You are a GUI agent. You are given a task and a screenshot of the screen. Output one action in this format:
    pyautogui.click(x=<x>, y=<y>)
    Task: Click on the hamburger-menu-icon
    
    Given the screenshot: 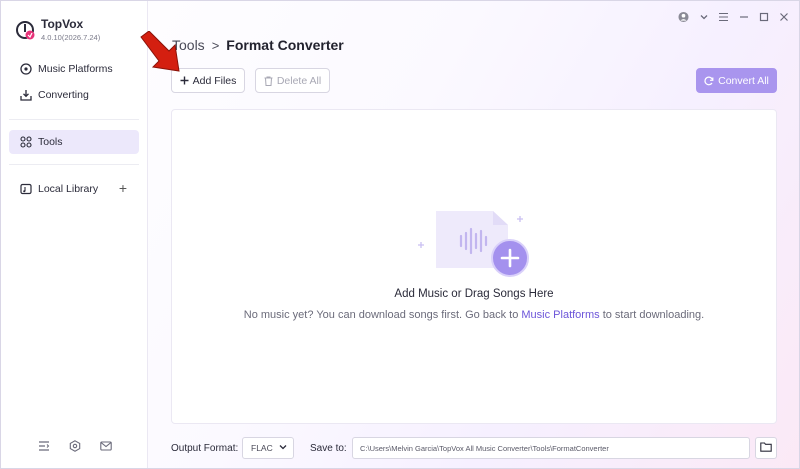 What is the action you would take?
    pyautogui.click(x=723, y=16)
    